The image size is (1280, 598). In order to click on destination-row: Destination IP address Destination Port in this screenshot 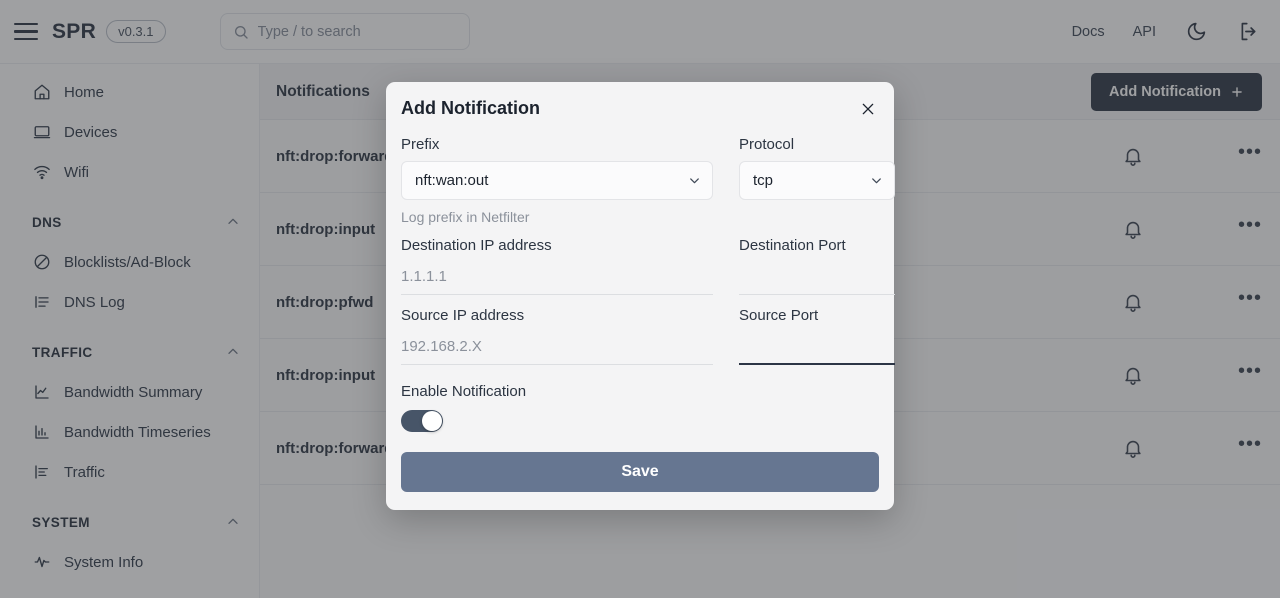, I will do `click(648, 266)`.